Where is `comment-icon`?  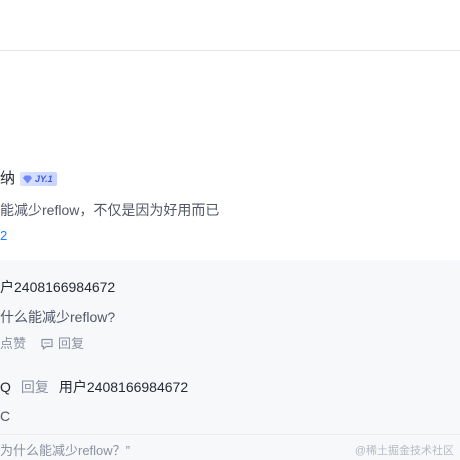 comment-icon is located at coordinates (47, 344).